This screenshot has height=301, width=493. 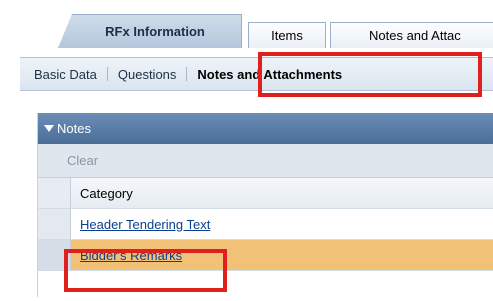 What do you see at coordinates (265, 128) in the screenshot?
I see `notes-panel-header: Notes` at bounding box center [265, 128].